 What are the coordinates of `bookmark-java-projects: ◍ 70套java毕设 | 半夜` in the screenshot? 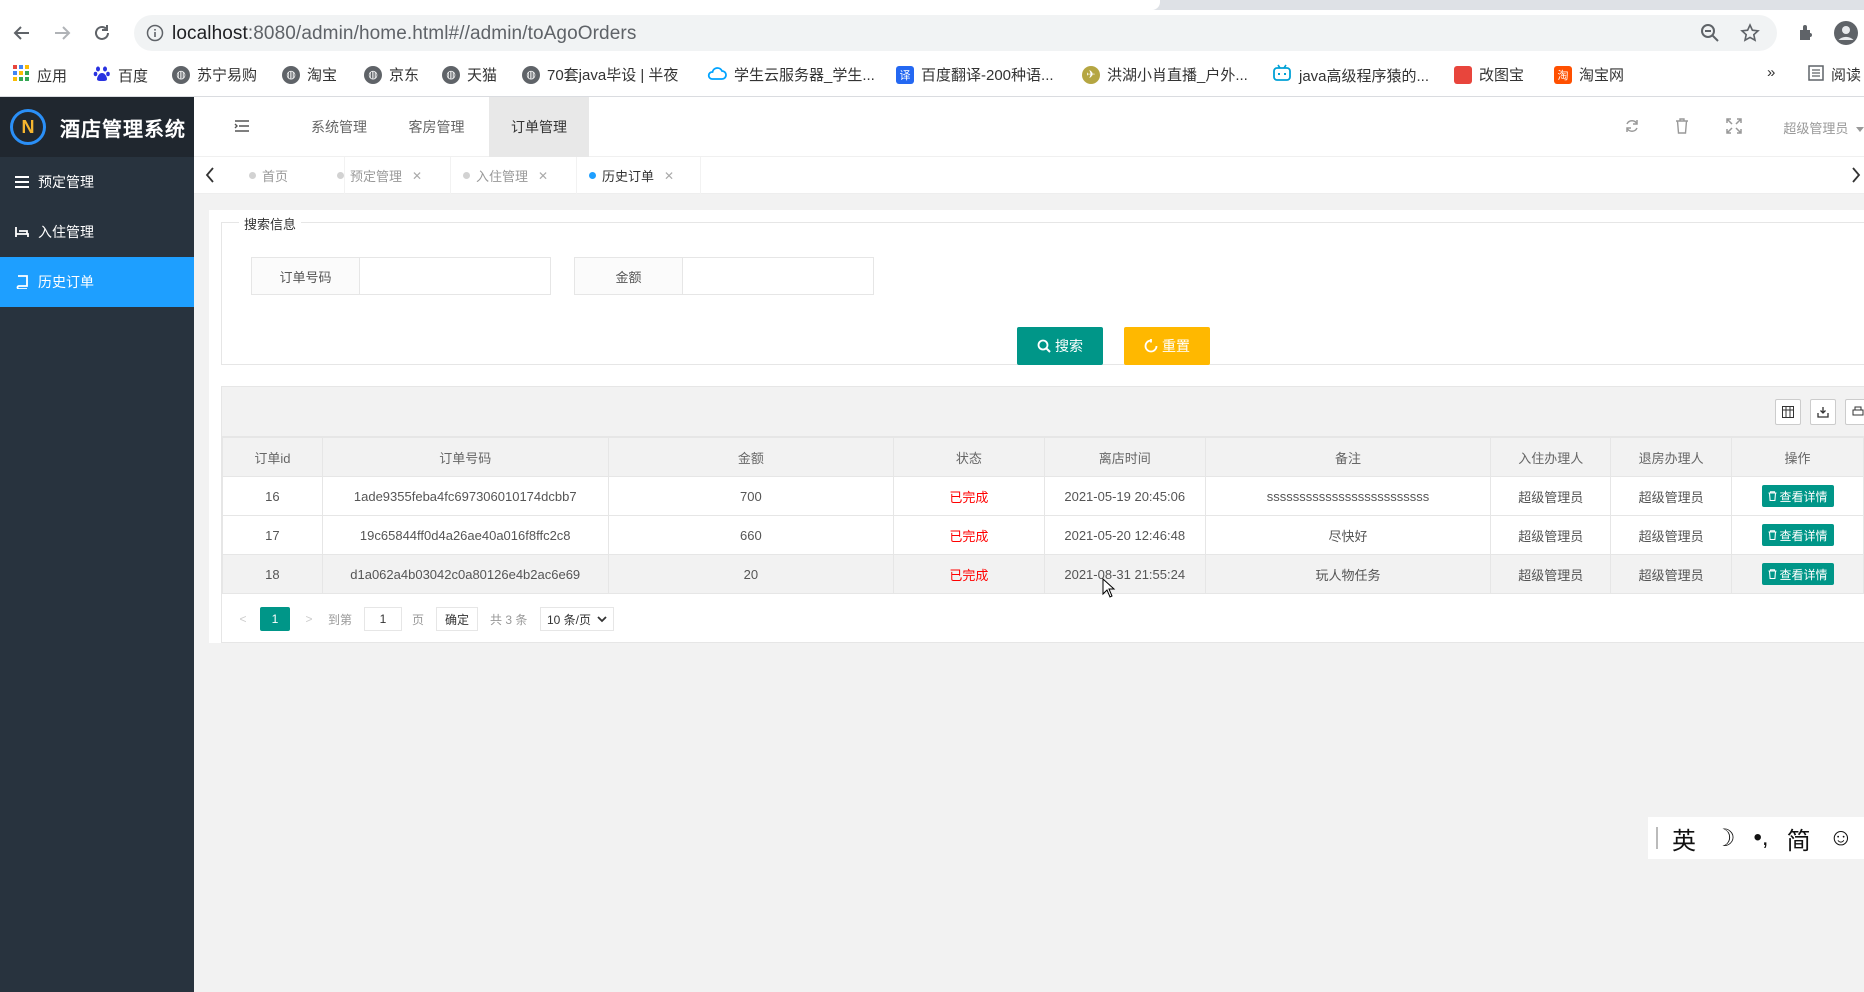 It's located at (600, 74).